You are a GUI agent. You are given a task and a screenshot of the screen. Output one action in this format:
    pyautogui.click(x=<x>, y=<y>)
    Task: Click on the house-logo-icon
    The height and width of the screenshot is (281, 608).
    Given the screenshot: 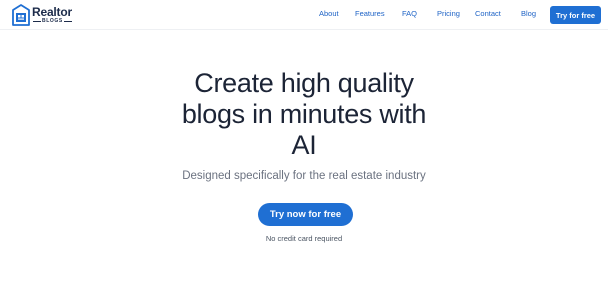 What is the action you would take?
    pyautogui.click(x=21, y=15)
    